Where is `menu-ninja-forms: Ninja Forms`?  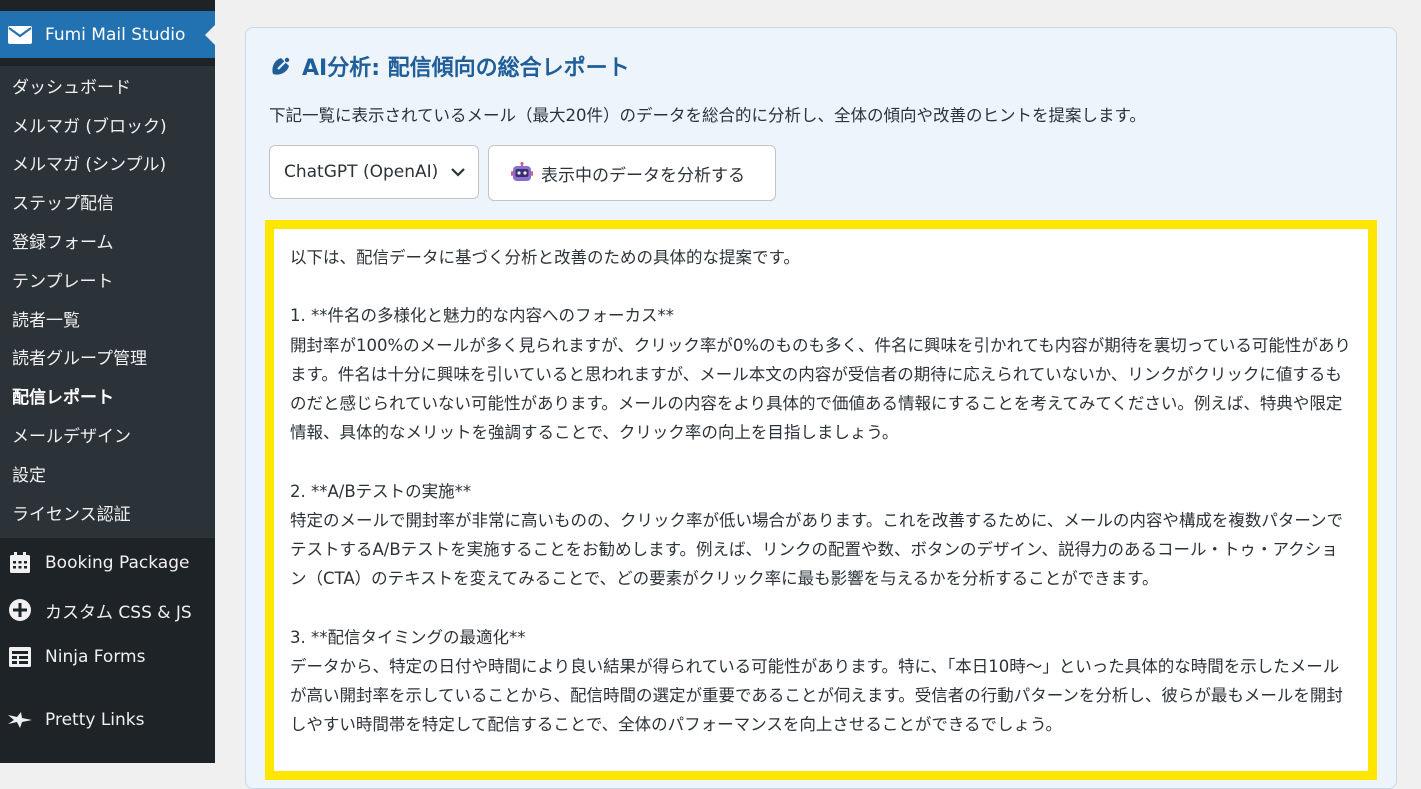 menu-ninja-forms: Ninja Forms is located at coordinates (107, 657).